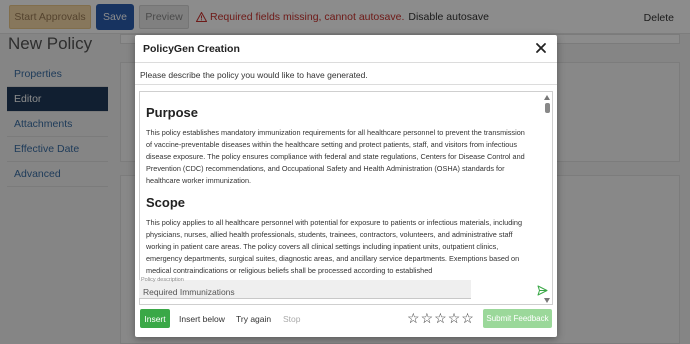 The image size is (690, 344). I want to click on policy-description-label: Policy description, so click(162, 280).